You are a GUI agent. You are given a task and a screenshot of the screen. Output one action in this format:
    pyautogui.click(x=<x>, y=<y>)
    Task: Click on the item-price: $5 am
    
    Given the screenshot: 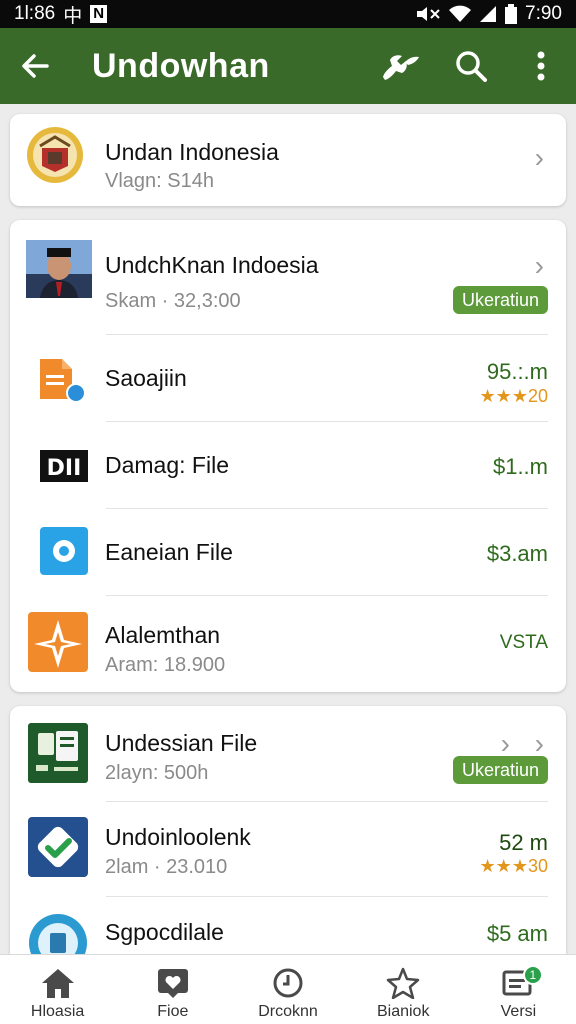 What is the action you would take?
    pyautogui.click(x=517, y=933)
    